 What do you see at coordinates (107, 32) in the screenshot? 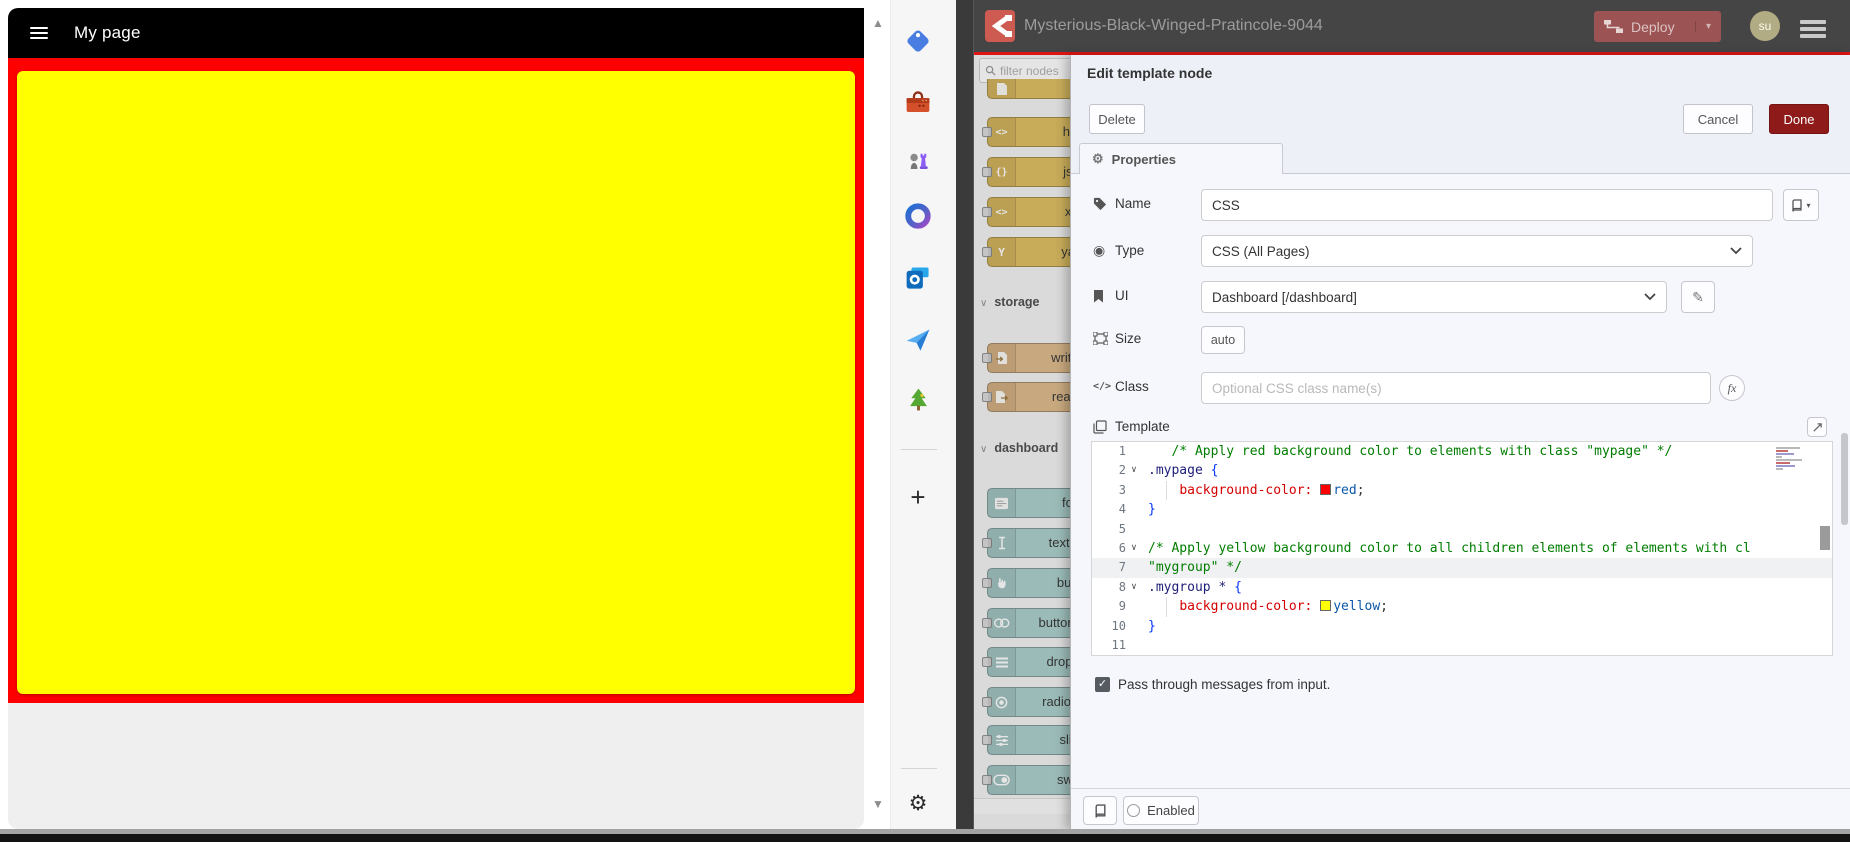
I see `dashboard-page-title: My page` at bounding box center [107, 32].